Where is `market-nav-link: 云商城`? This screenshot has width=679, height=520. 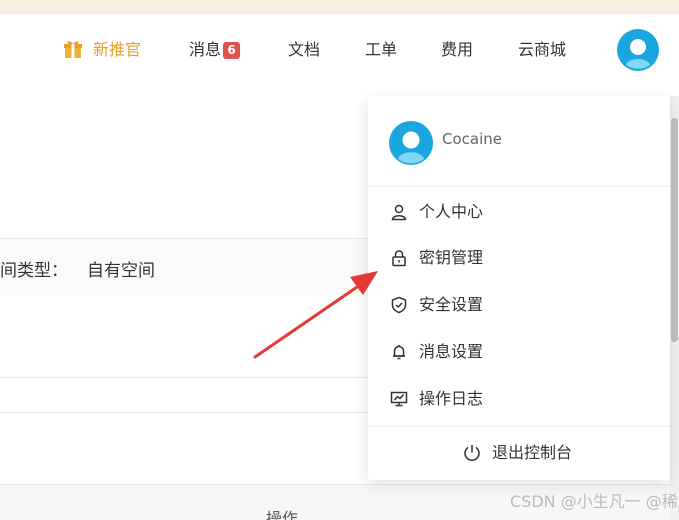 market-nav-link: 云商城 is located at coordinates (542, 50).